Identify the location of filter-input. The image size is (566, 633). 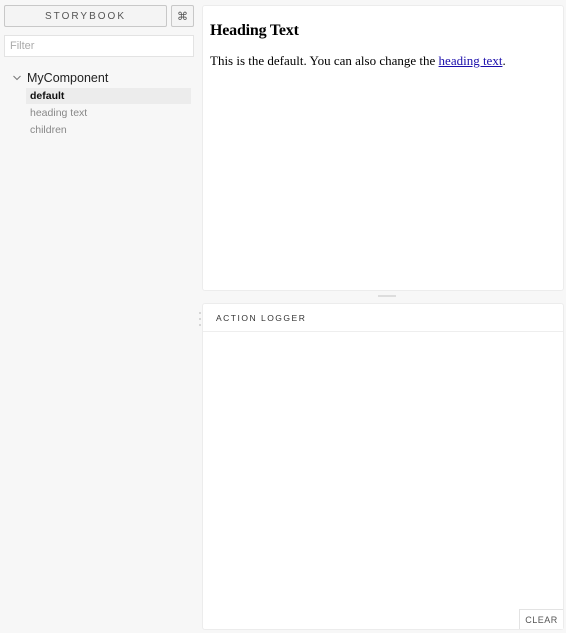
(99, 46).